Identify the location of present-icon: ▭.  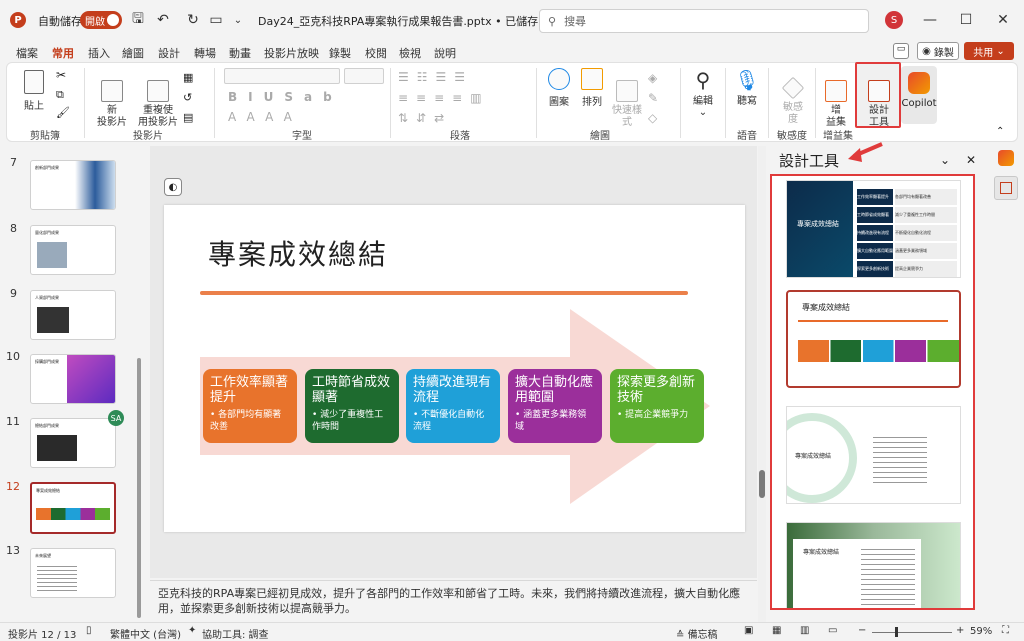
(216, 20).